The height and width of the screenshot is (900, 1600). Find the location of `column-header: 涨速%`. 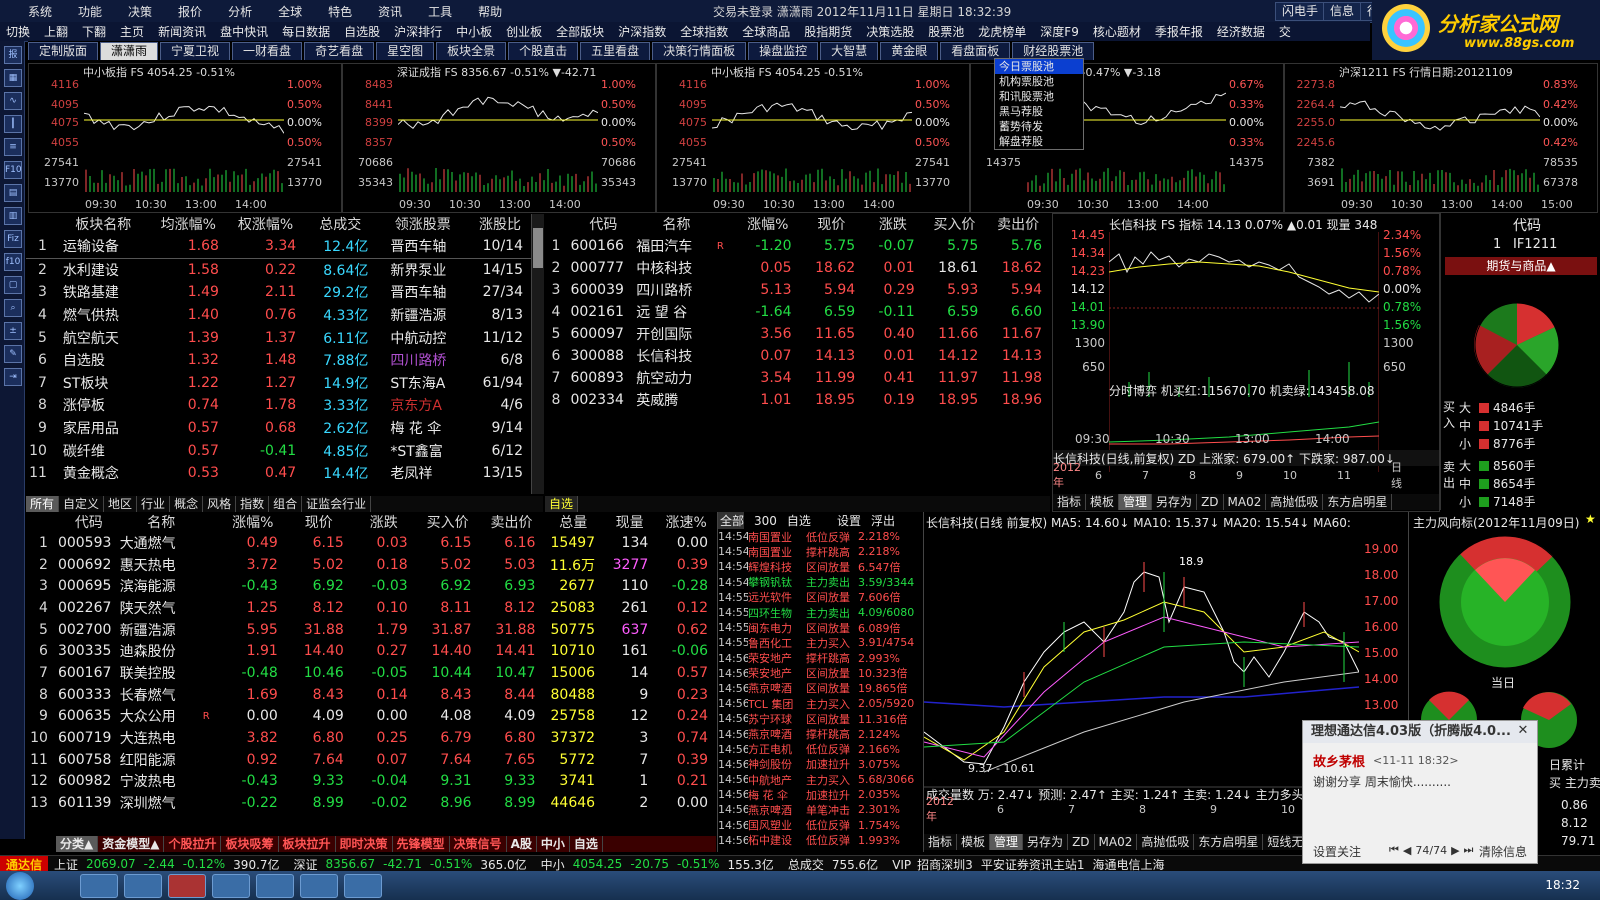

column-header: 涨速% is located at coordinates (686, 522).